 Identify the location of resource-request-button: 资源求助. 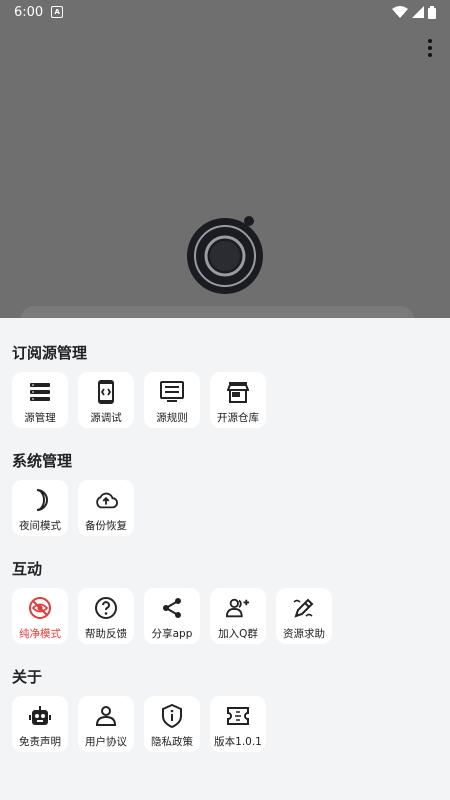
(304, 616).